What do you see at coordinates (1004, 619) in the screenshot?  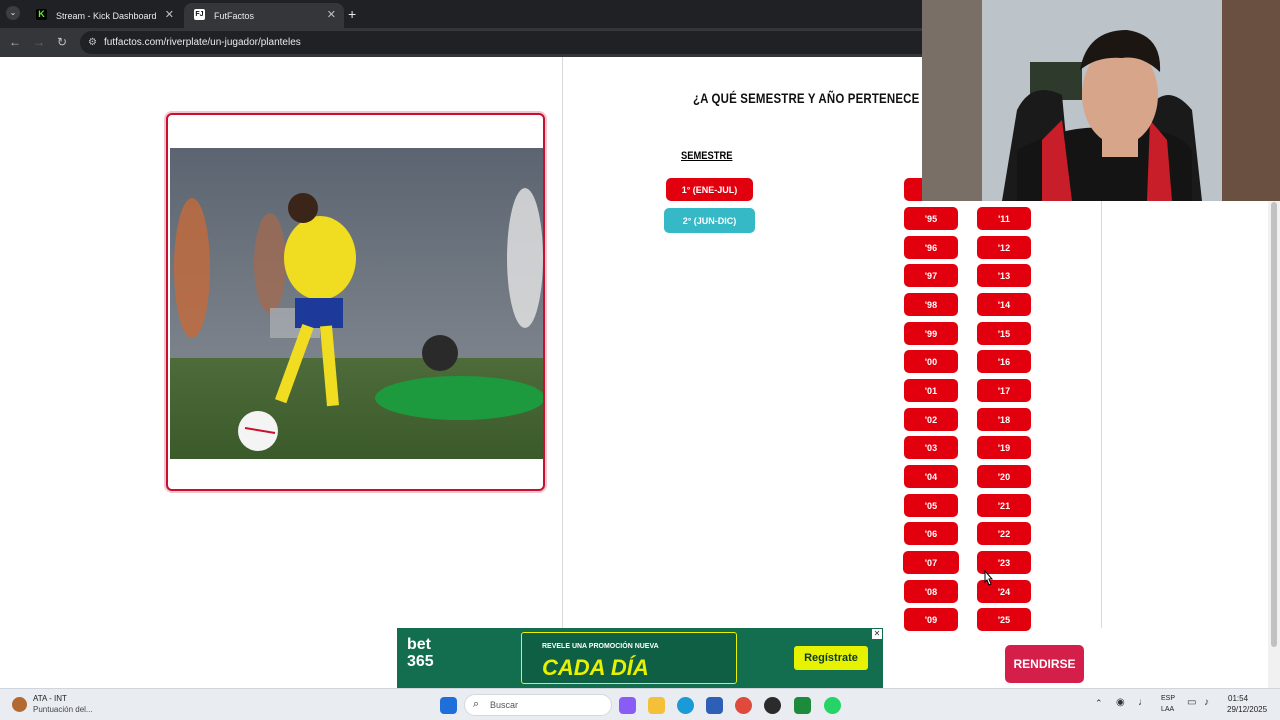 I see `year-button: '25` at bounding box center [1004, 619].